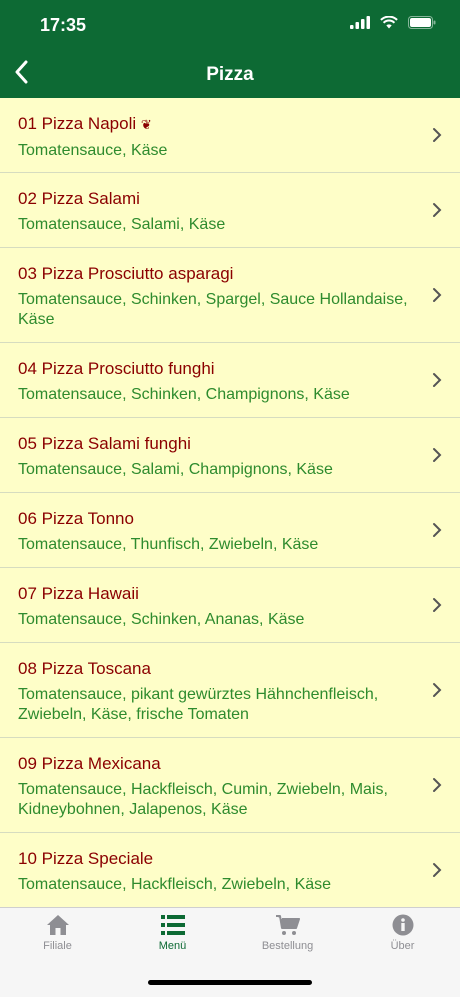  What do you see at coordinates (116, 368) in the screenshot?
I see `item-title: 04 Pizza Prosciutto funghi` at bounding box center [116, 368].